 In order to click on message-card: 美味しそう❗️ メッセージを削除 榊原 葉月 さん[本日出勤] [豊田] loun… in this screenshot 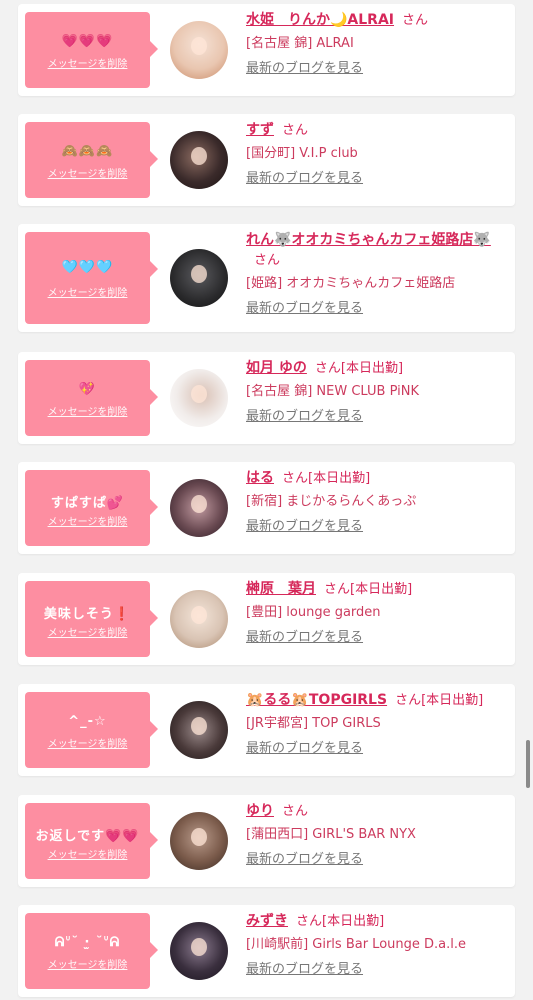, I will do `click(266, 619)`.